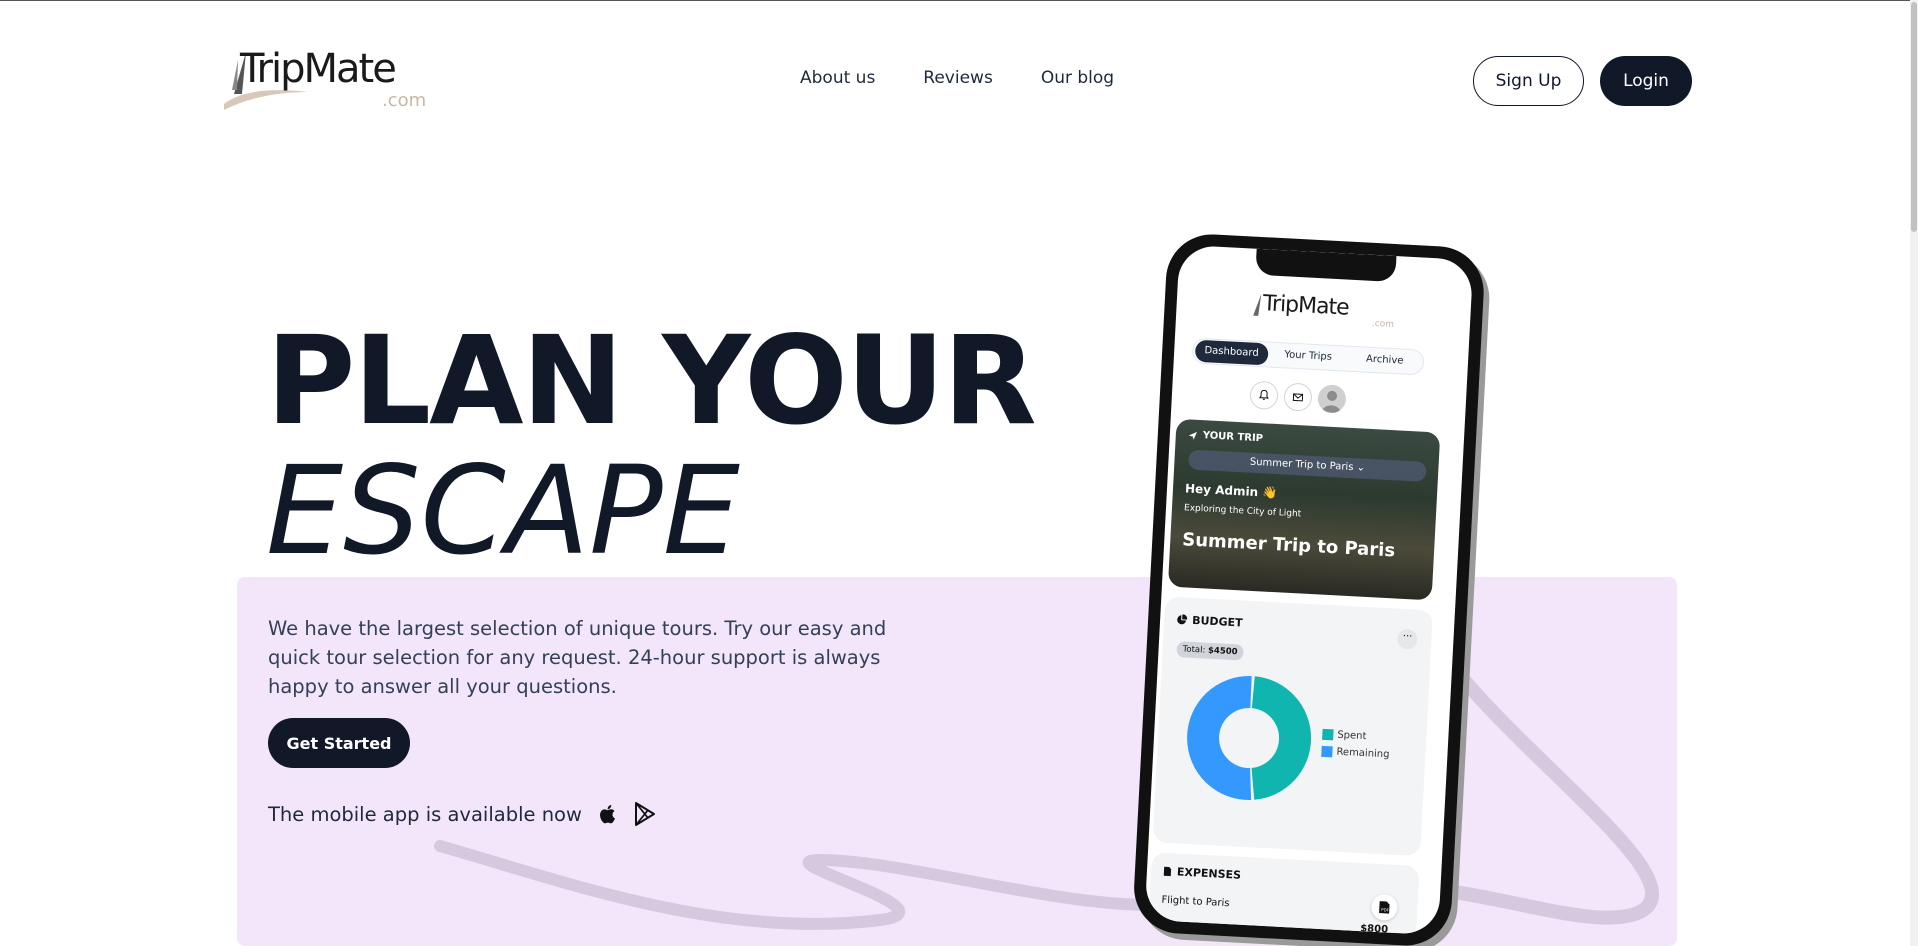 Image resolution: width=1918 pixels, height=946 pixels. I want to click on main-nav: About us Reviews Our blog, so click(957, 78).